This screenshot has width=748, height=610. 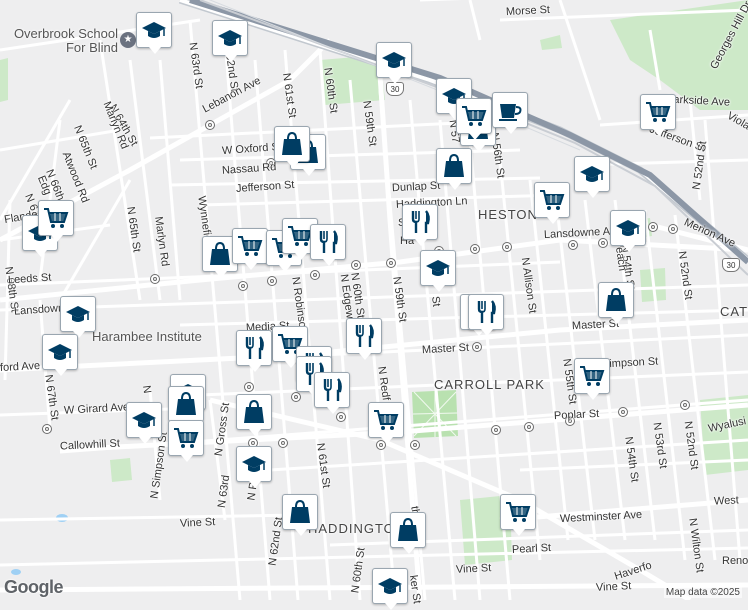 I want to click on place-label: Harambee Institute, so click(x=147, y=336).